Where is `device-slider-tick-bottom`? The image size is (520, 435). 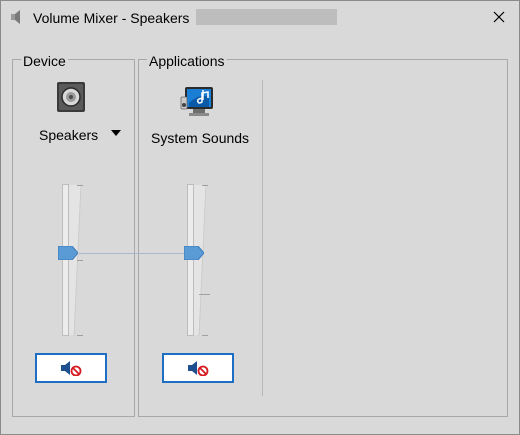
device-slider-tick-bottom is located at coordinates (80, 335).